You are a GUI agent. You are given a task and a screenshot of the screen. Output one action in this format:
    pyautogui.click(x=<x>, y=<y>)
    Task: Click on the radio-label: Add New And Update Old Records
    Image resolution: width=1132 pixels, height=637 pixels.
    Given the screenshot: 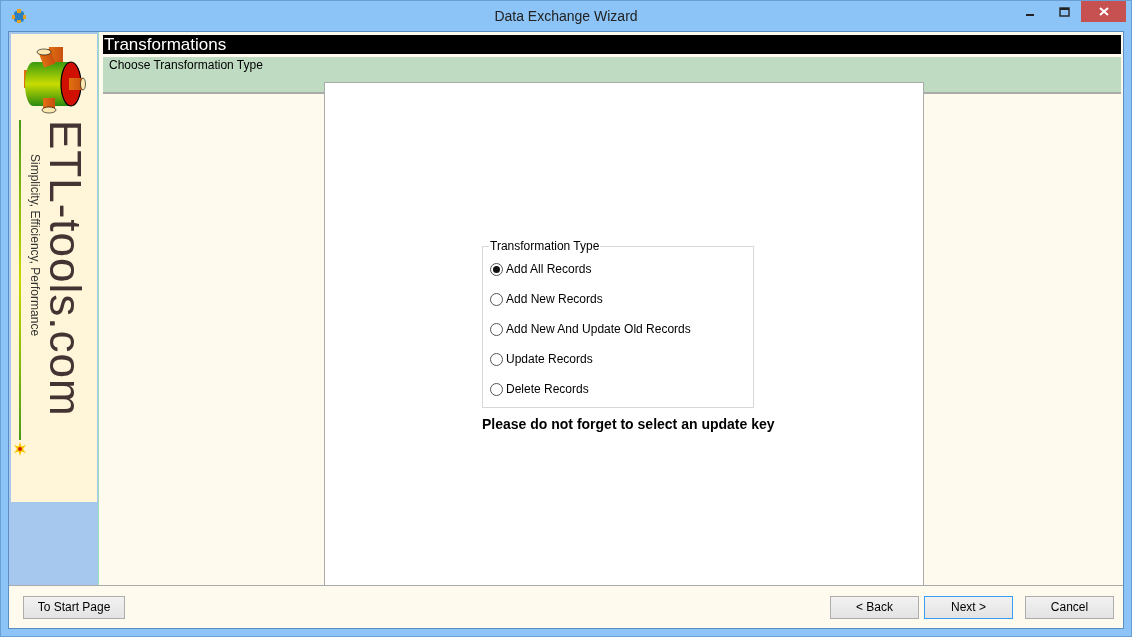 What is the action you would take?
    pyautogui.click(x=598, y=329)
    